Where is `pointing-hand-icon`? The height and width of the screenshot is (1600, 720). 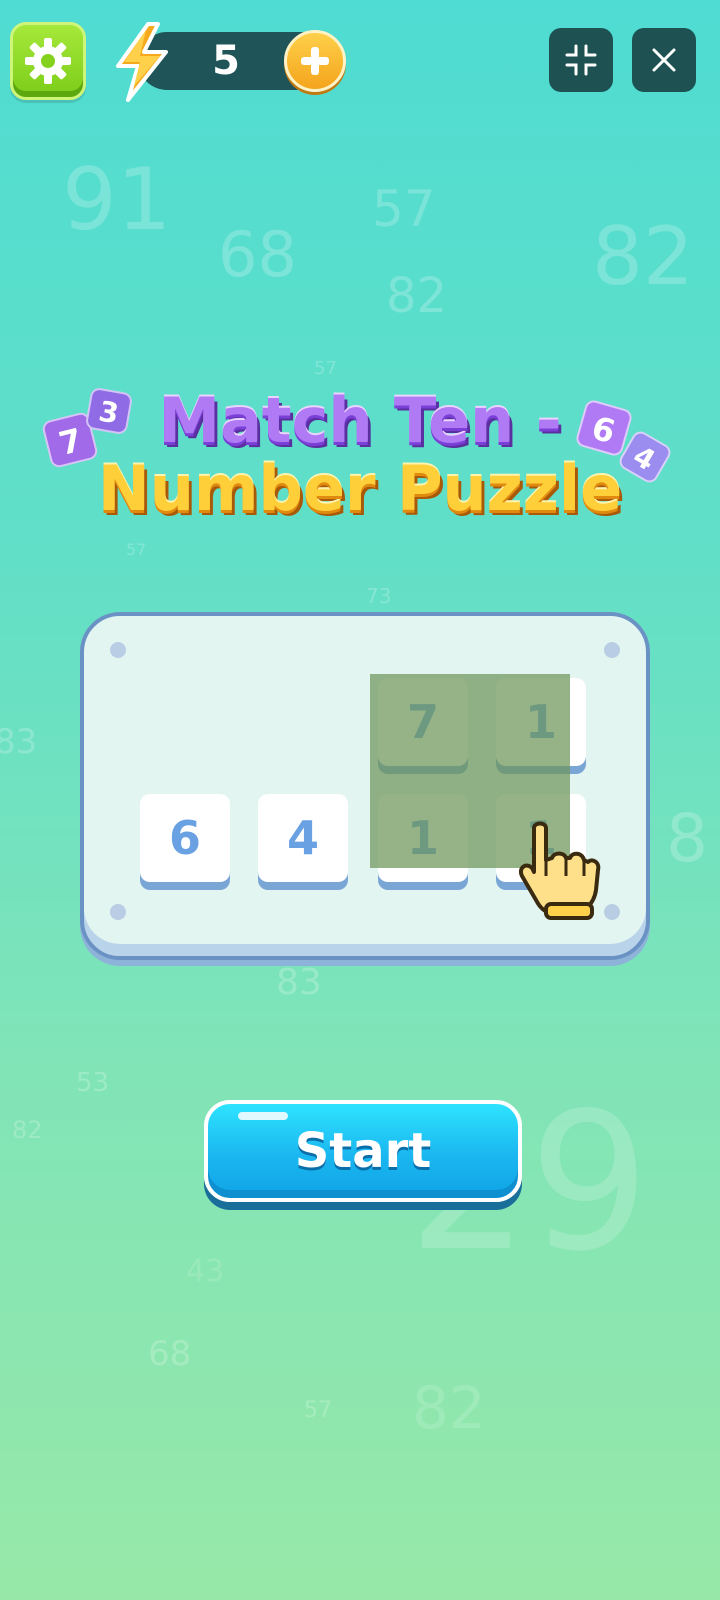 pointing-hand-icon is located at coordinates (560, 870).